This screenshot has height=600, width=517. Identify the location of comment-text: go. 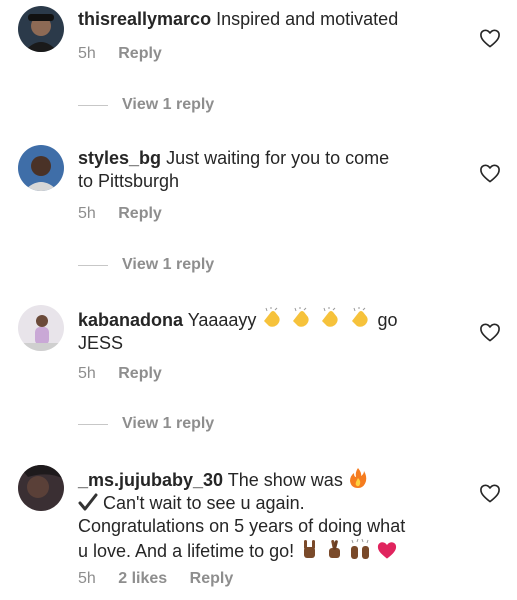
(387, 320).